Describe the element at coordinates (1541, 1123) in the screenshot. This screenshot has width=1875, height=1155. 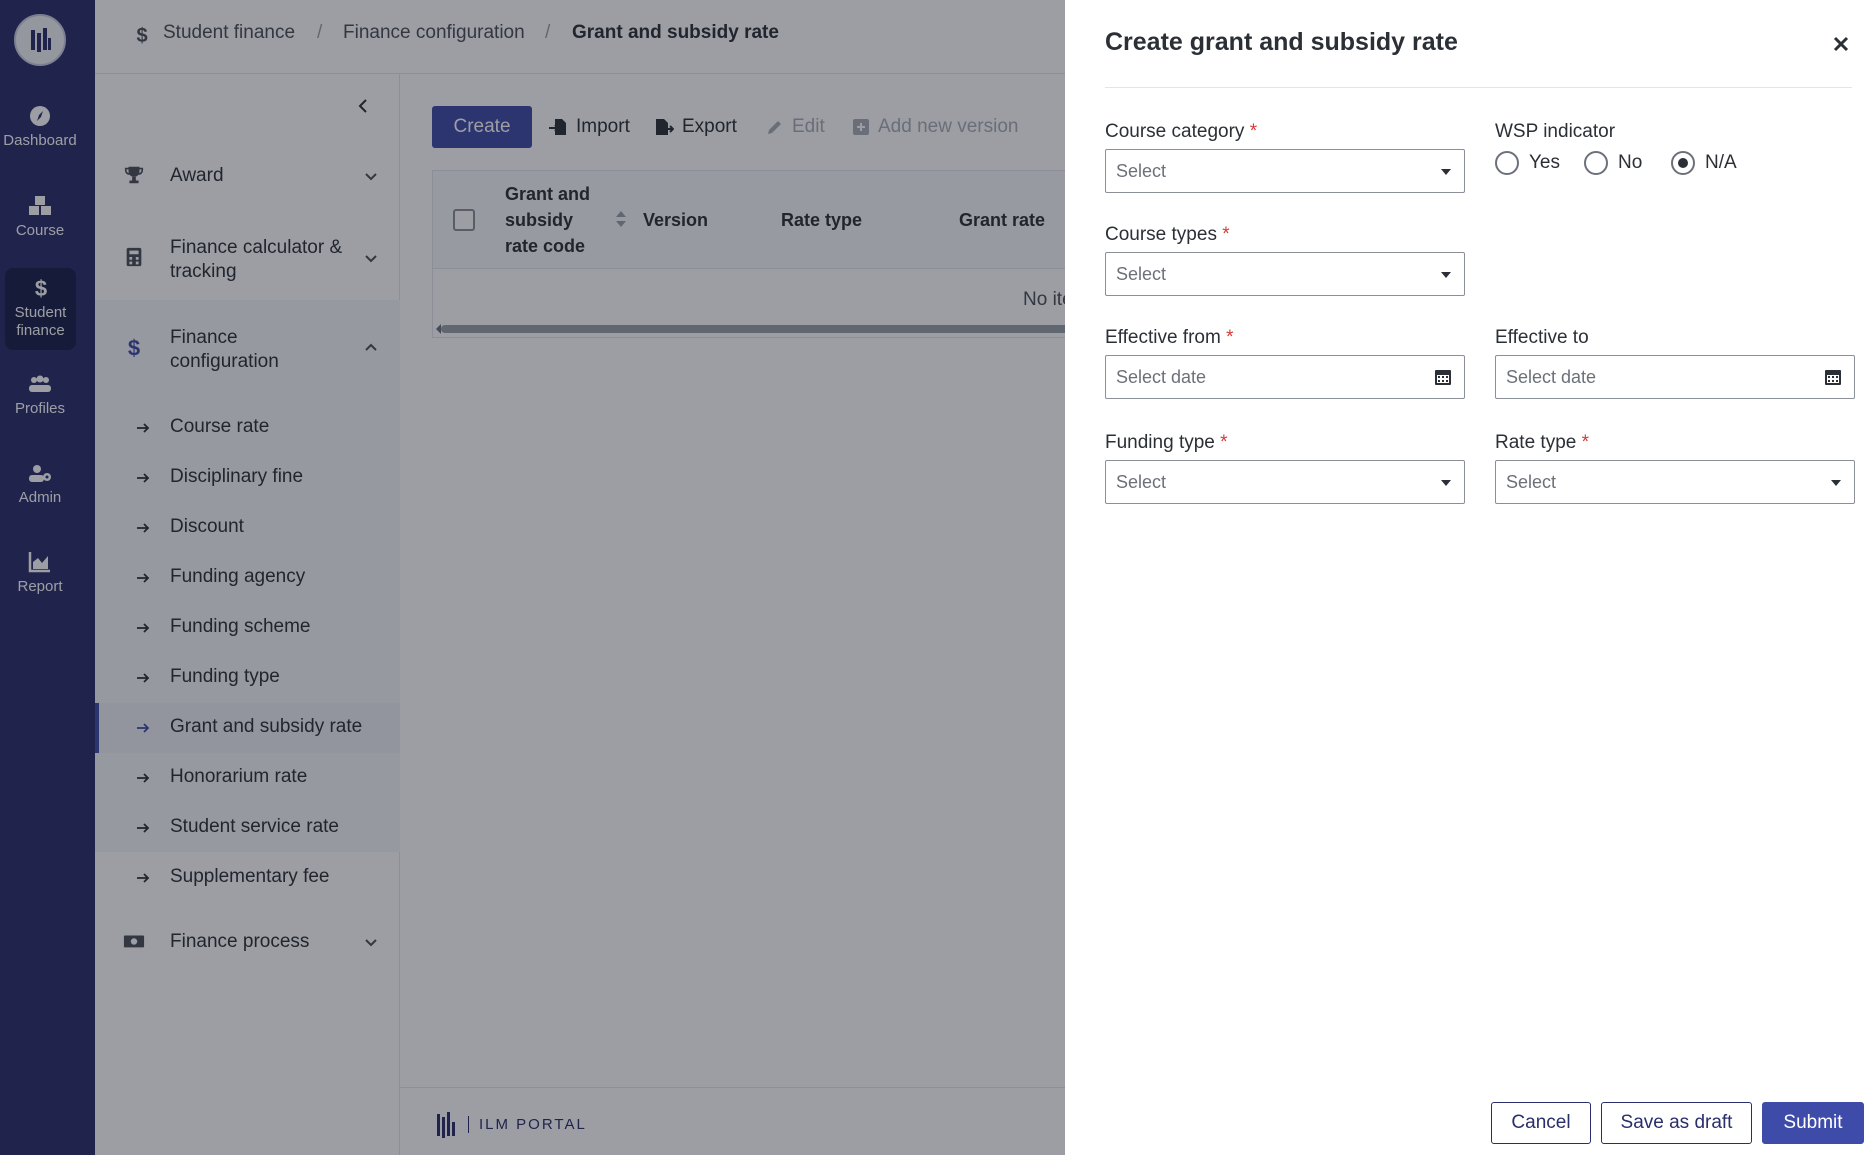
I see `cancel-button: Cancel` at that location.